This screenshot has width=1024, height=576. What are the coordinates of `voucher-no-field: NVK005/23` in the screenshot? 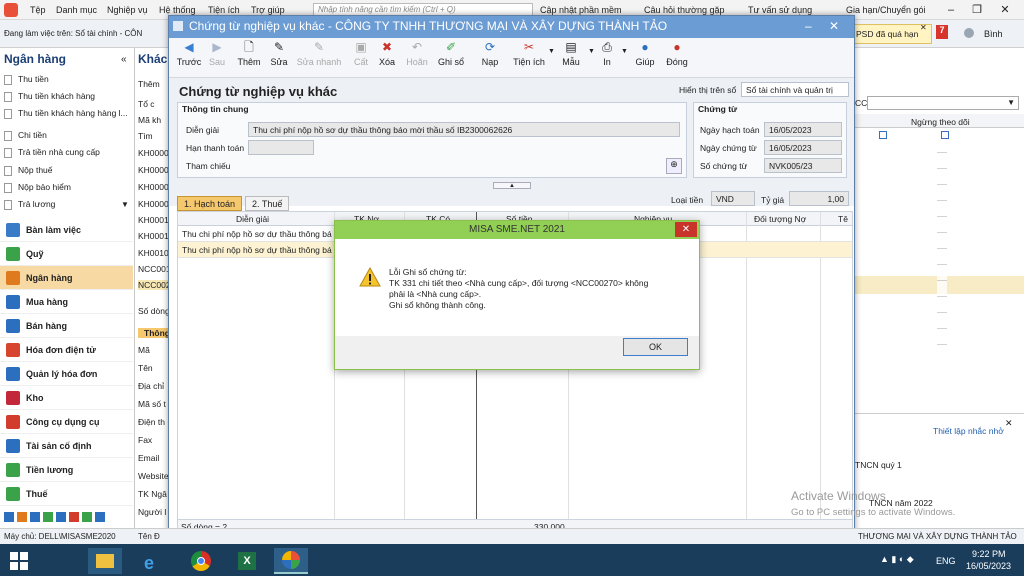 It's located at (803, 165).